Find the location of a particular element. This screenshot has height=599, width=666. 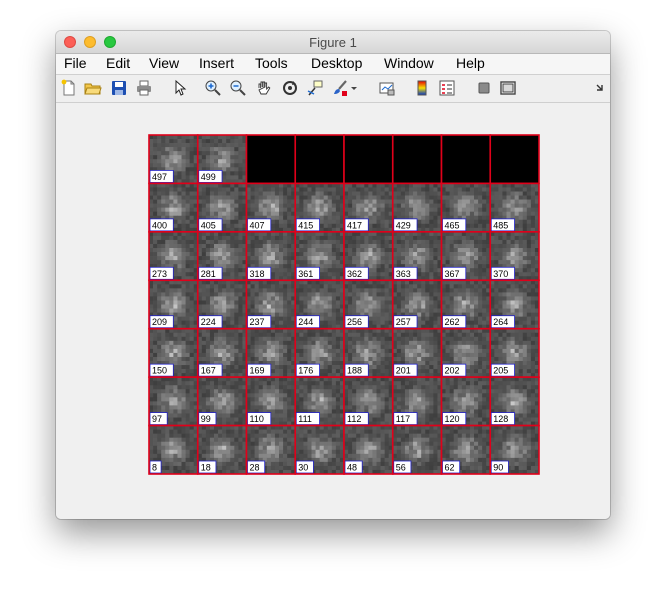

particle-tile: 209 is located at coordinates (173, 304).